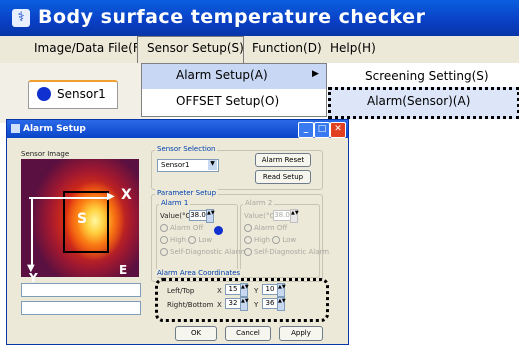  Describe the element at coordinates (199, 273) in the screenshot. I see `alarm-area-label: Alarm Area Coordinates` at that location.